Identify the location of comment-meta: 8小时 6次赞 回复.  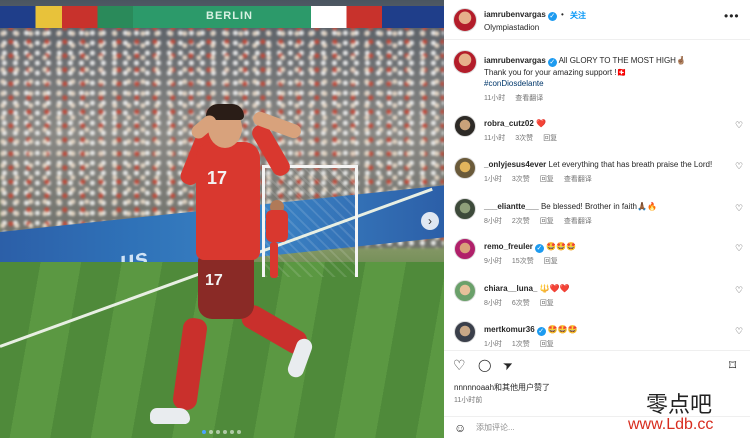
(524, 303).